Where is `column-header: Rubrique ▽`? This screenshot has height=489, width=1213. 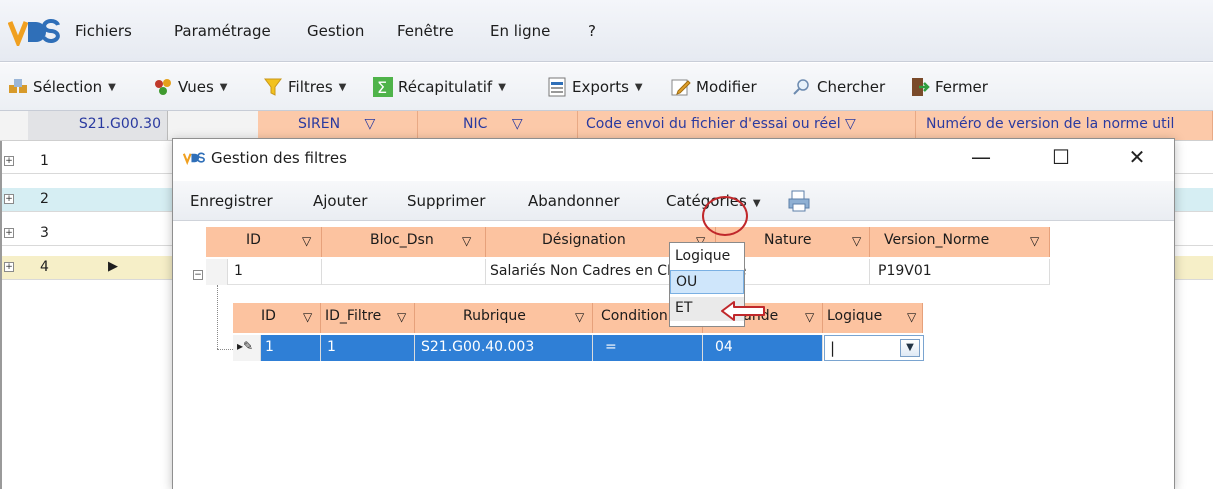 column-header: Rubrique ▽ is located at coordinates (504, 318).